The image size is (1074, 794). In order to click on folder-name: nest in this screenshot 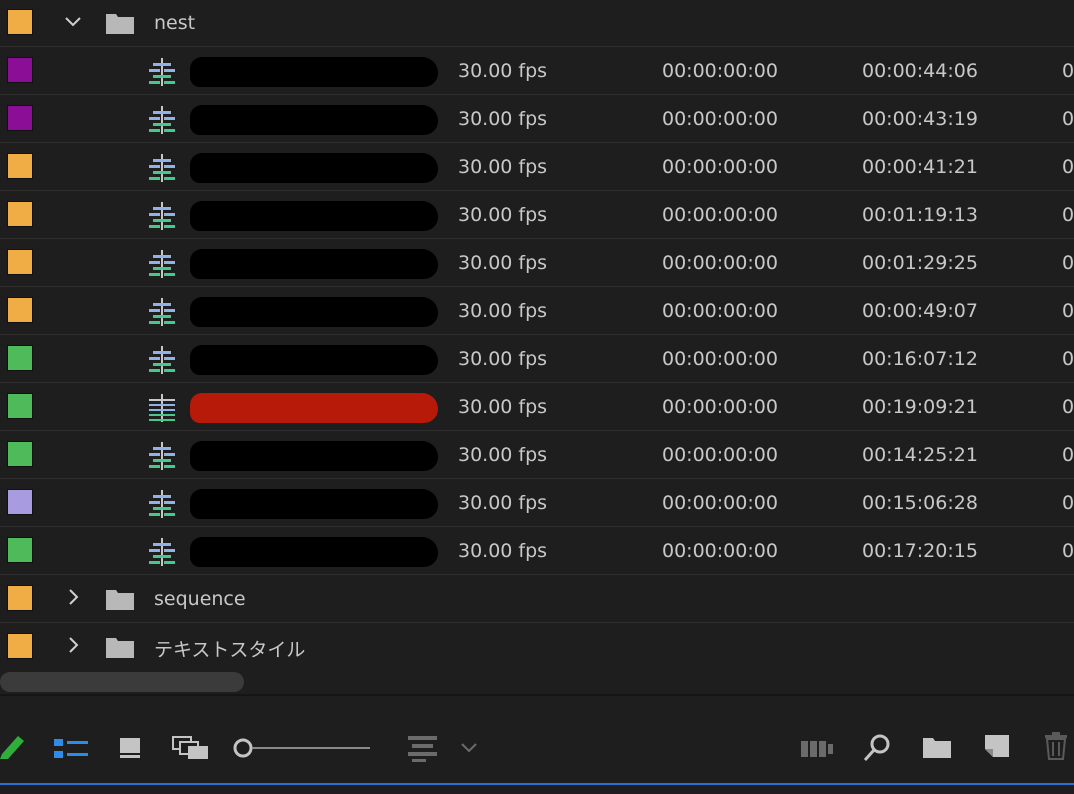, I will do `click(174, 23)`.